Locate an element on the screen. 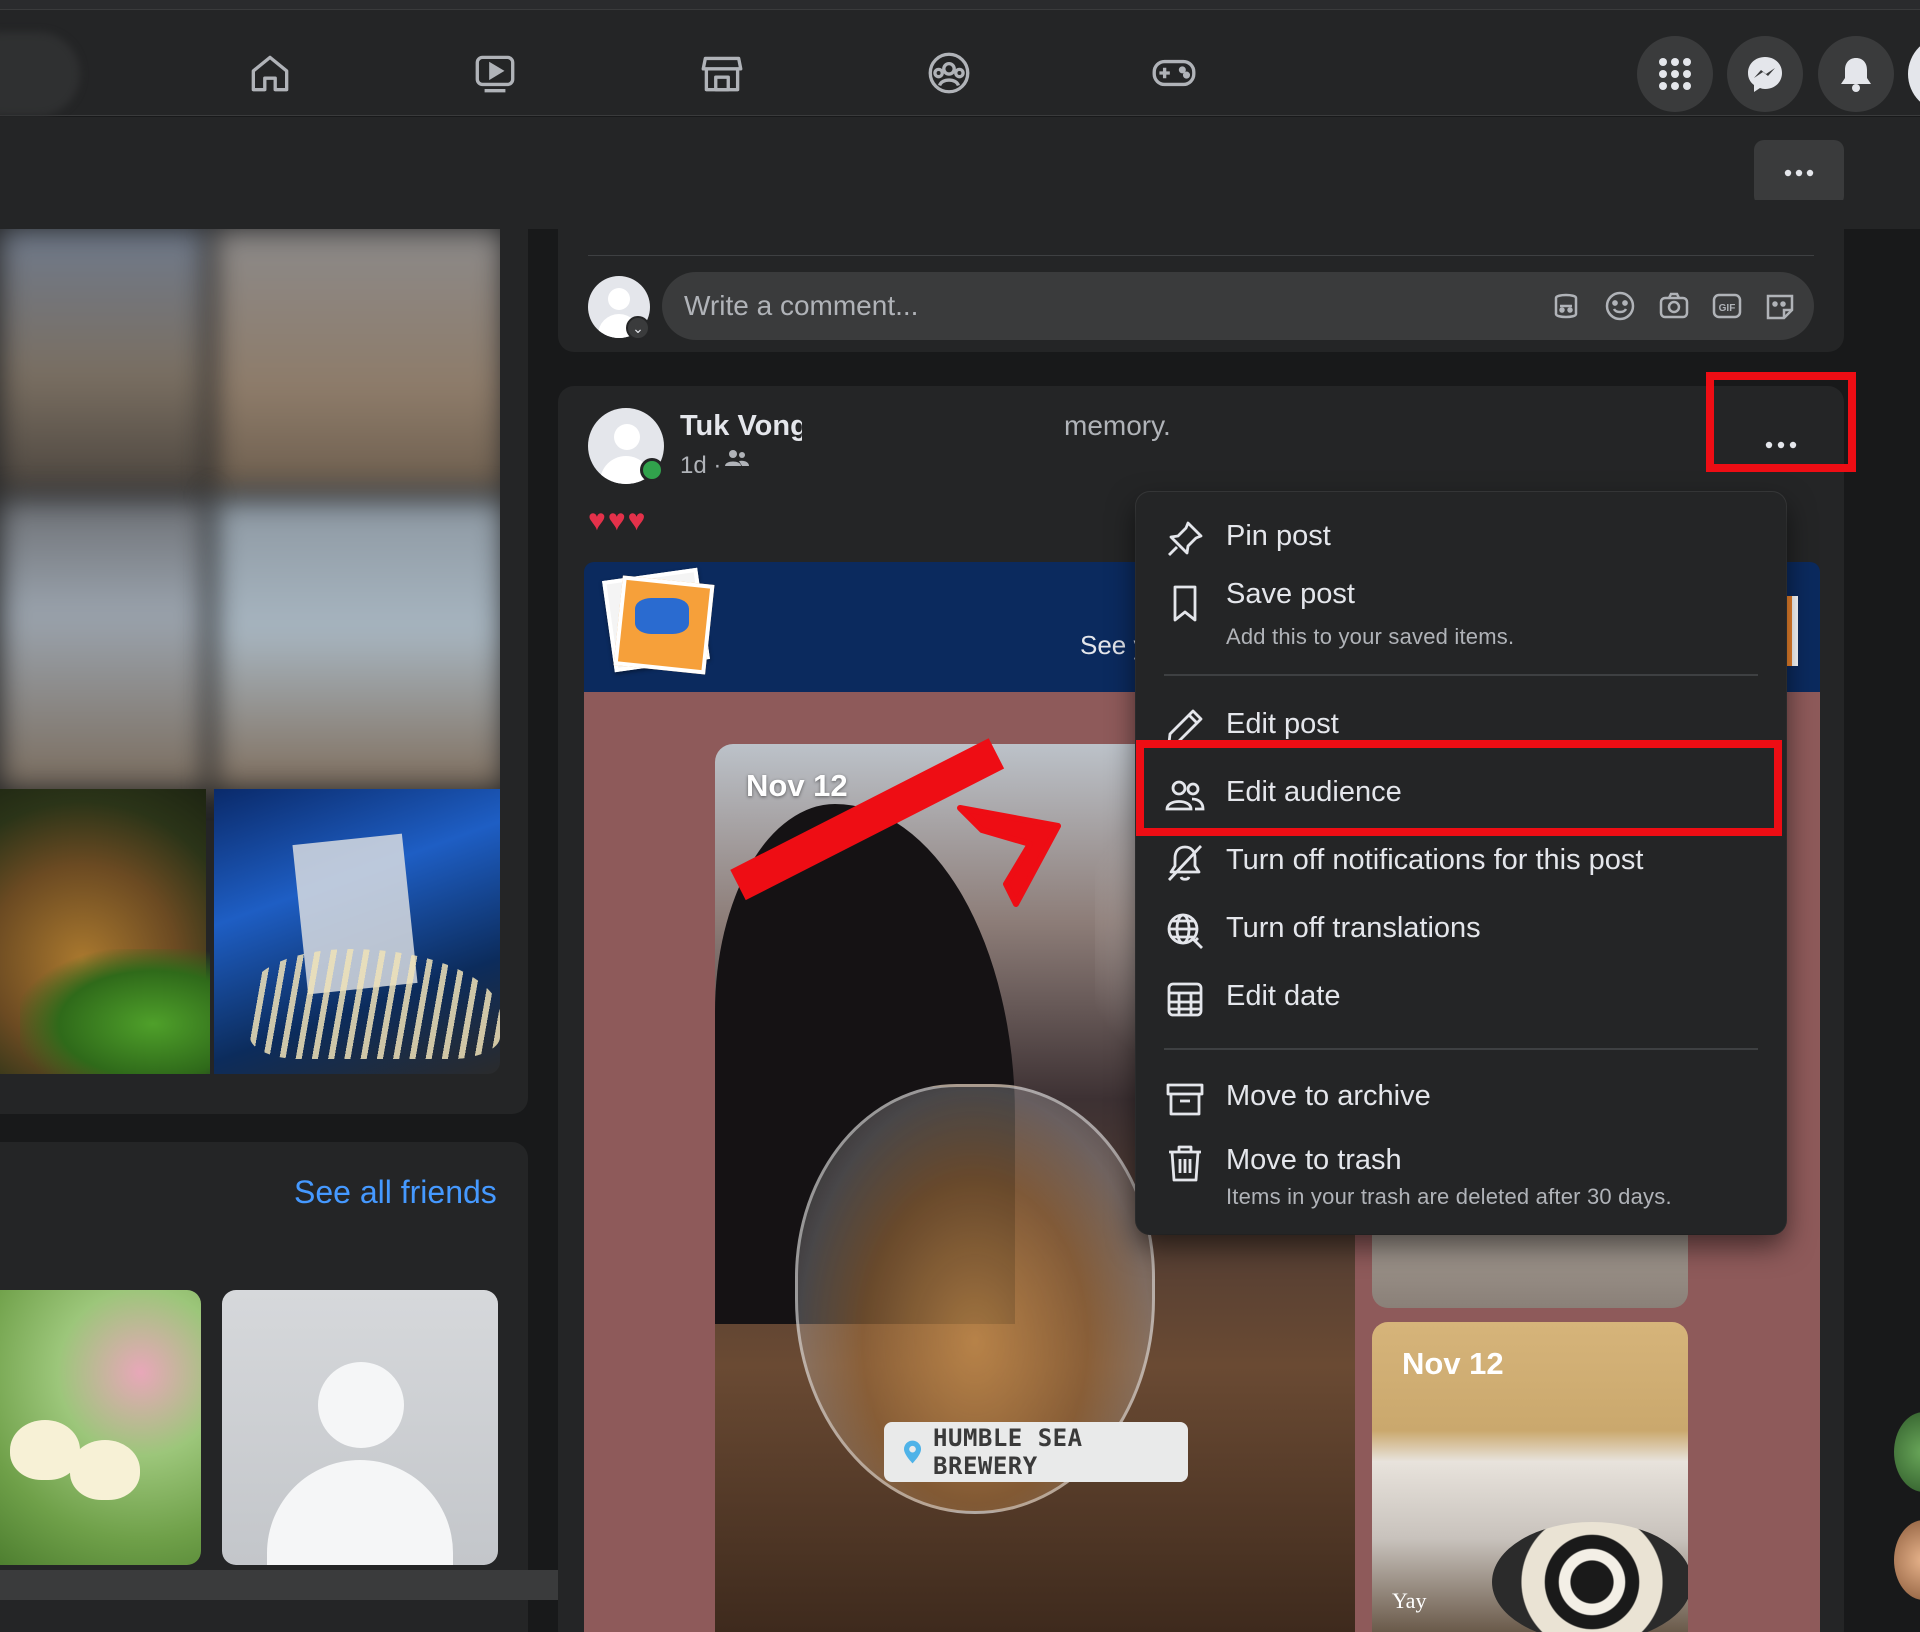  watch-icon is located at coordinates (495, 74).